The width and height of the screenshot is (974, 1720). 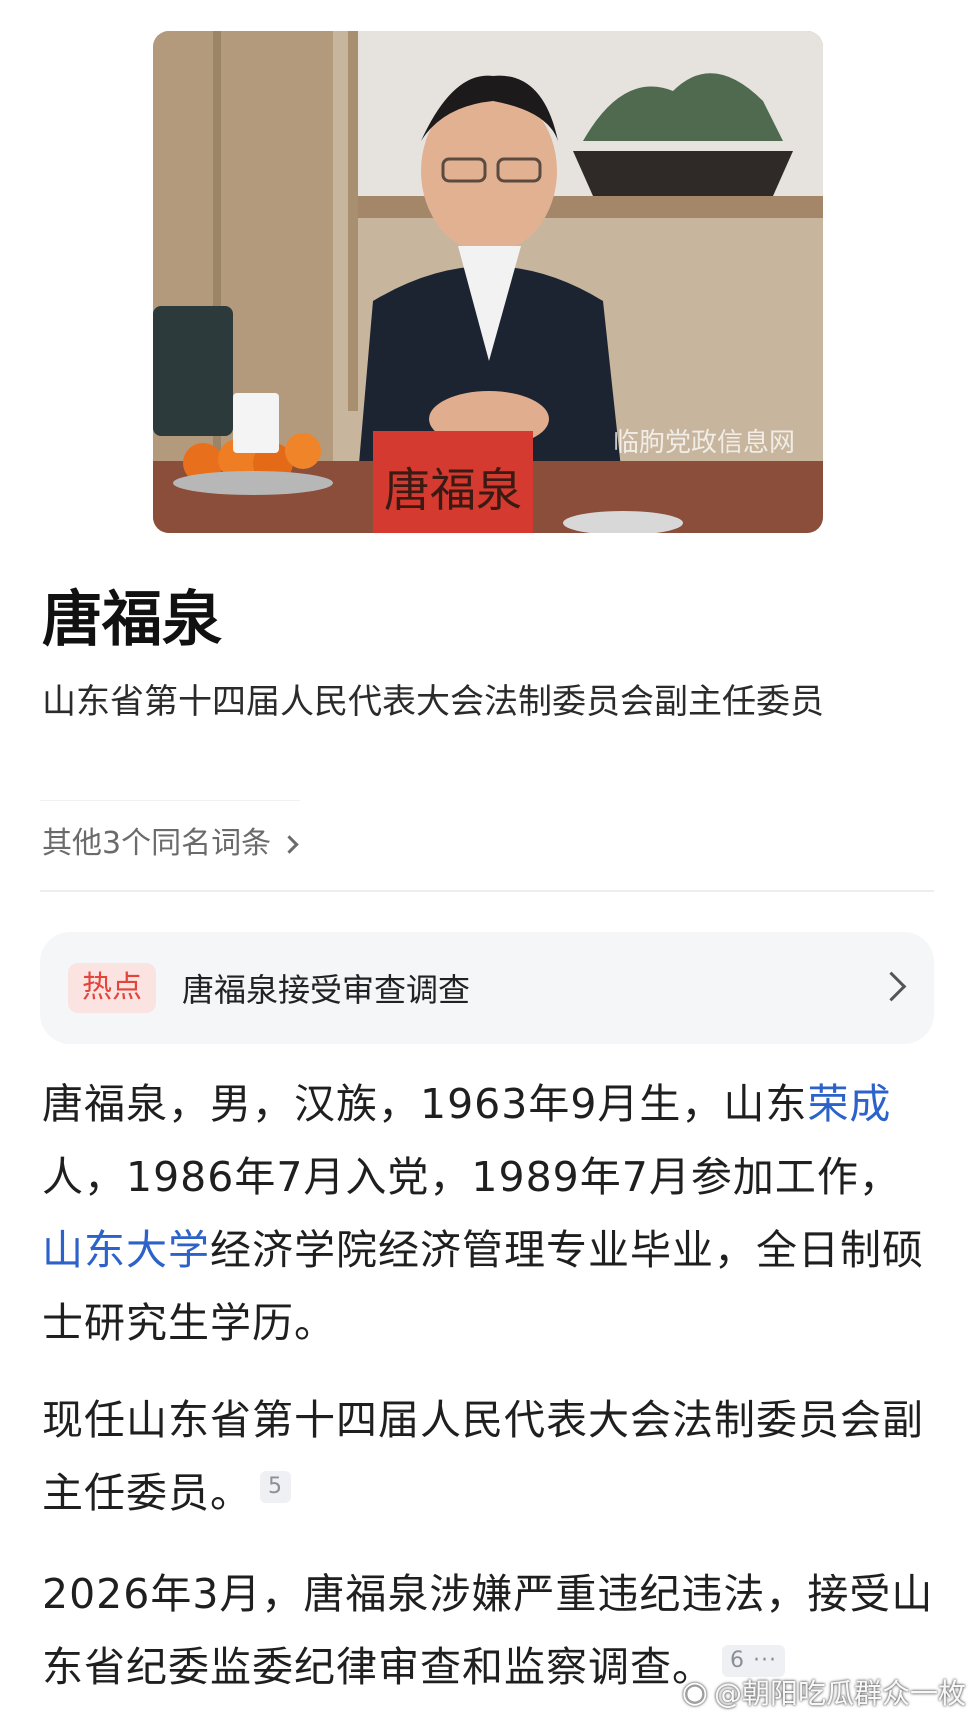 I want to click on entry-subtitle: 山东省第十四届人民代表大会法制委员会副主任委员, so click(x=433, y=702).